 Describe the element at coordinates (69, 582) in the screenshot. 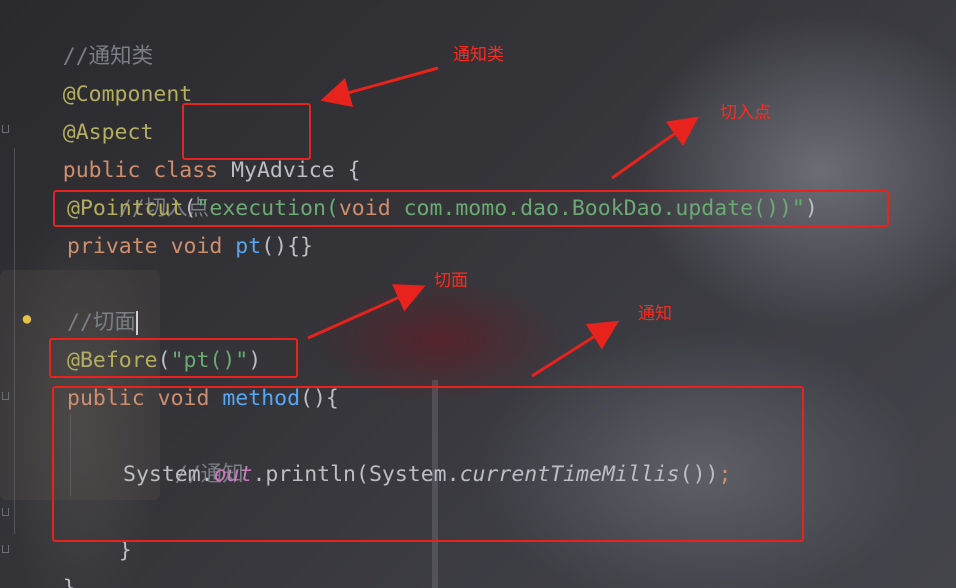

I see `class-close-brace: }` at that location.